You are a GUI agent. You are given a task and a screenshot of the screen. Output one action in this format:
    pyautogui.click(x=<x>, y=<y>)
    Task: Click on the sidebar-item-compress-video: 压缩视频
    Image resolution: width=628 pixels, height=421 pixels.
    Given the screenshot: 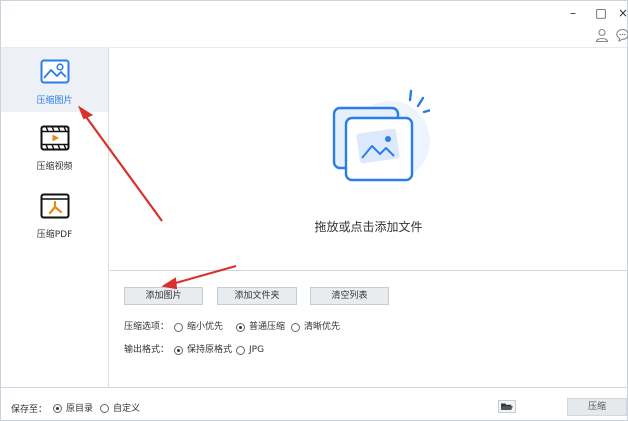 What is the action you would take?
    pyautogui.click(x=54, y=146)
    